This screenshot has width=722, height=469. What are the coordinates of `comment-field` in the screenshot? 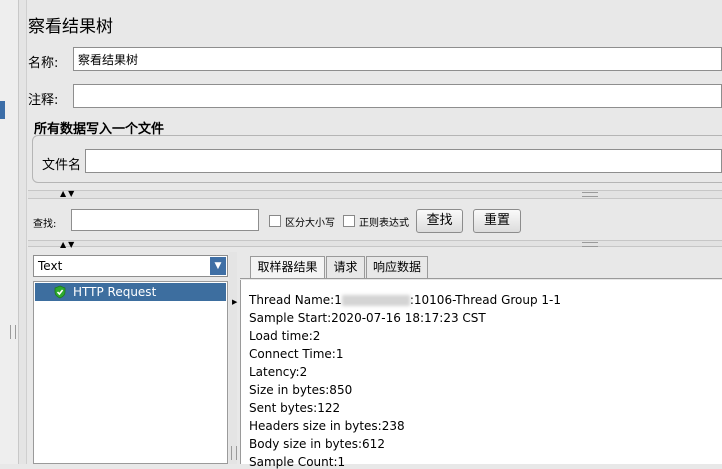 It's located at (397, 96).